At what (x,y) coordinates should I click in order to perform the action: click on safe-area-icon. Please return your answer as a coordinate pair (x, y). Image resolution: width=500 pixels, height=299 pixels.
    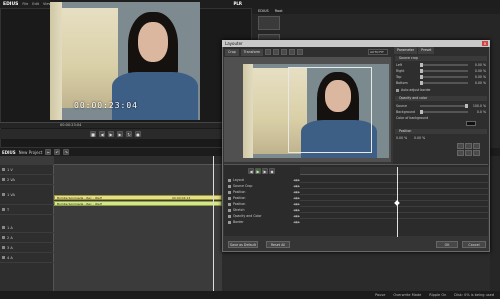
    Looking at the image, I should click on (300, 52).